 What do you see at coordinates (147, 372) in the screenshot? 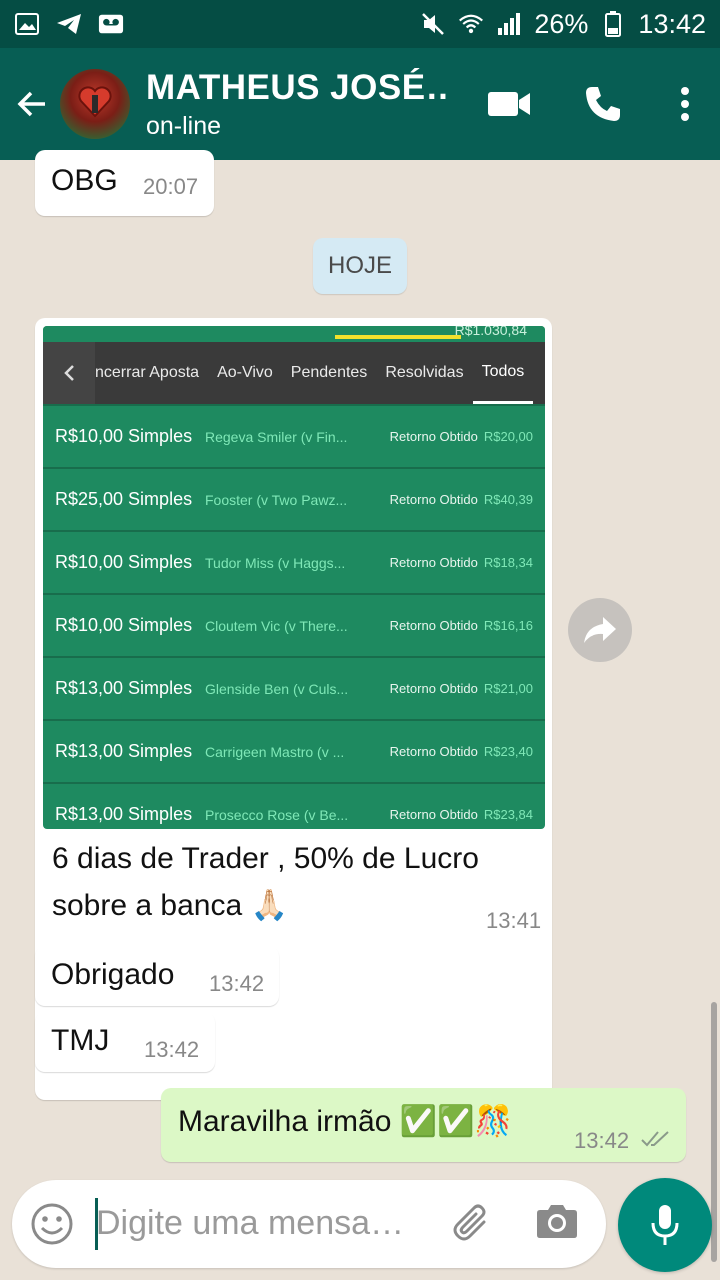
I see `tab-cashout: ncerrar Aposta` at bounding box center [147, 372].